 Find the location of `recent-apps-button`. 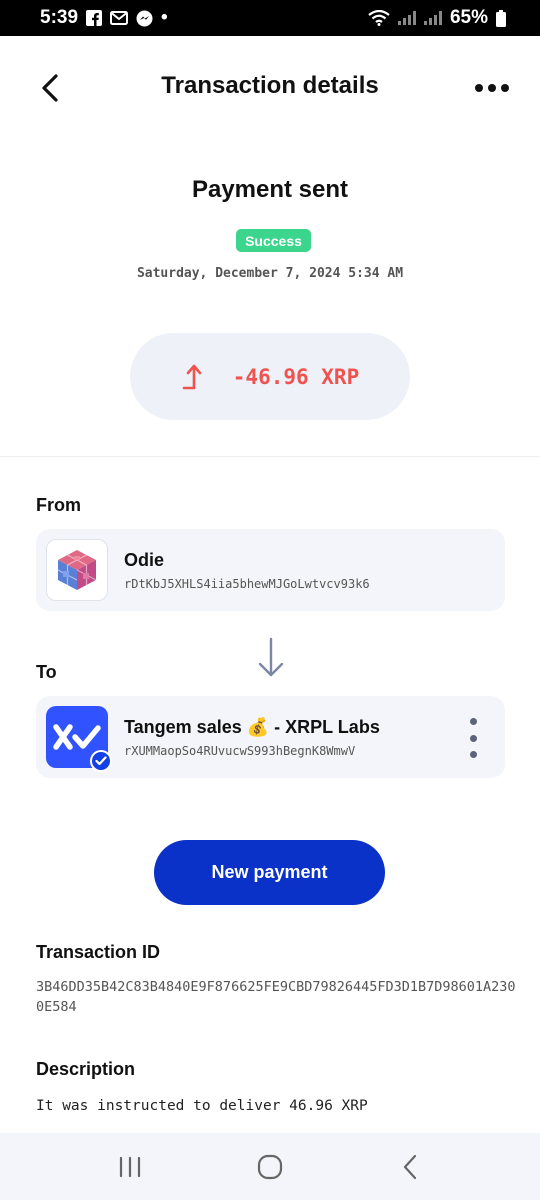

recent-apps-button is located at coordinates (130, 1167).